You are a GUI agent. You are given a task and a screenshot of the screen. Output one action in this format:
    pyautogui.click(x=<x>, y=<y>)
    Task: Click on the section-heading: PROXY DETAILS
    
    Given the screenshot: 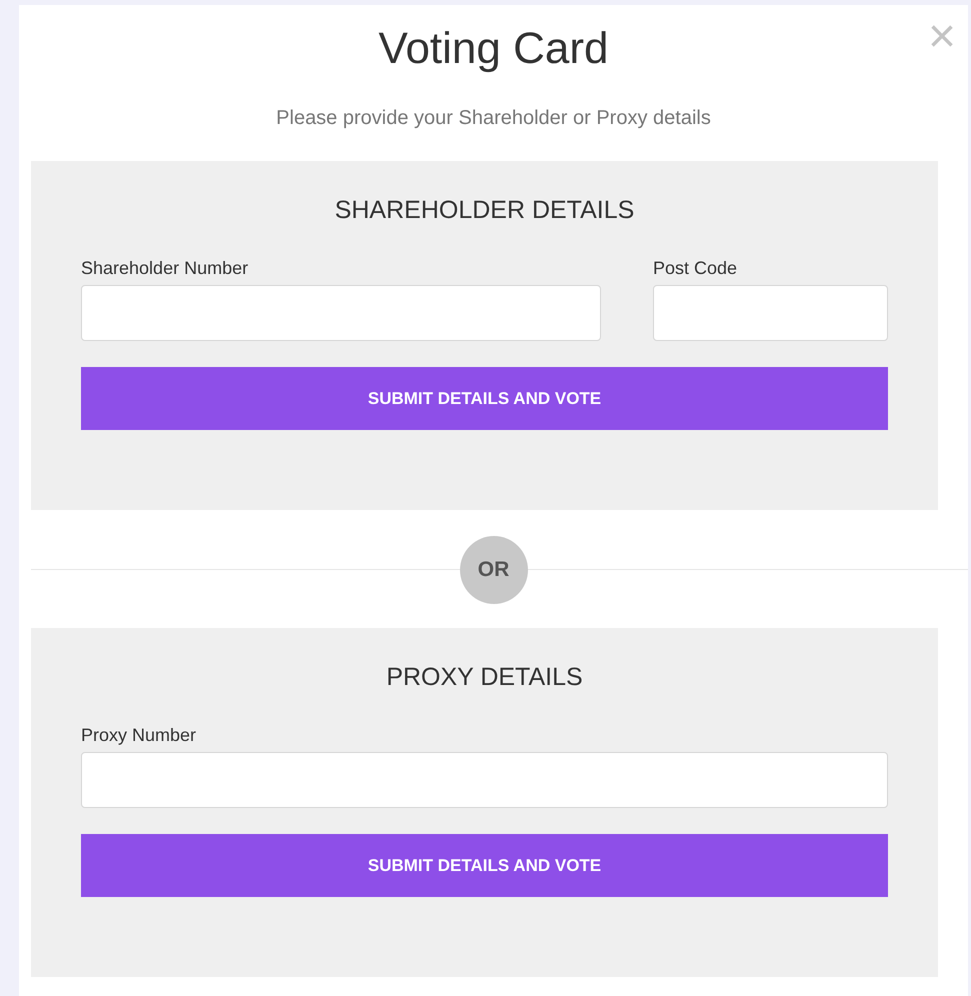 What is the action you would take?
    pyautogui.click(x=484, y=677)
    